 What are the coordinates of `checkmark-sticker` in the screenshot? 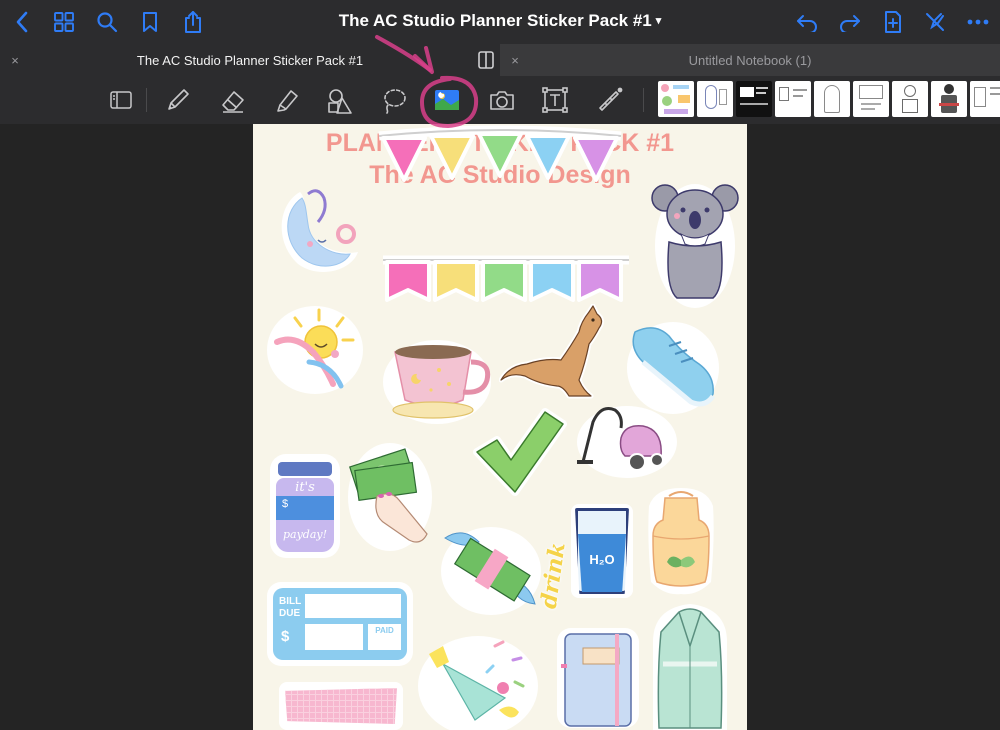 It's located at (519, 452).